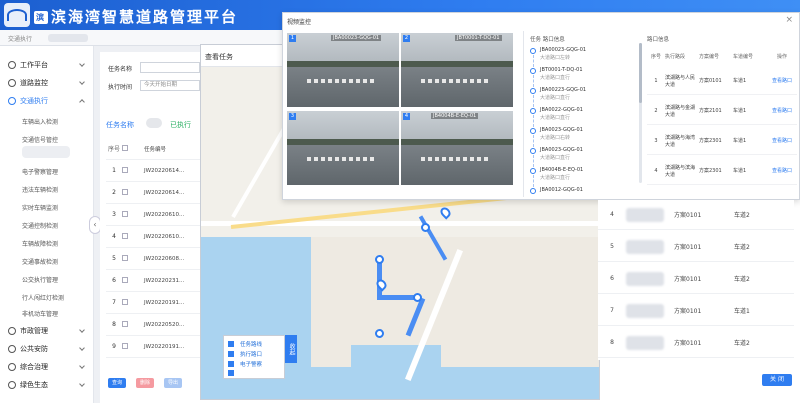  I want to click on camera-label: JB4004B-E-EQ-01, so click(455, 116).